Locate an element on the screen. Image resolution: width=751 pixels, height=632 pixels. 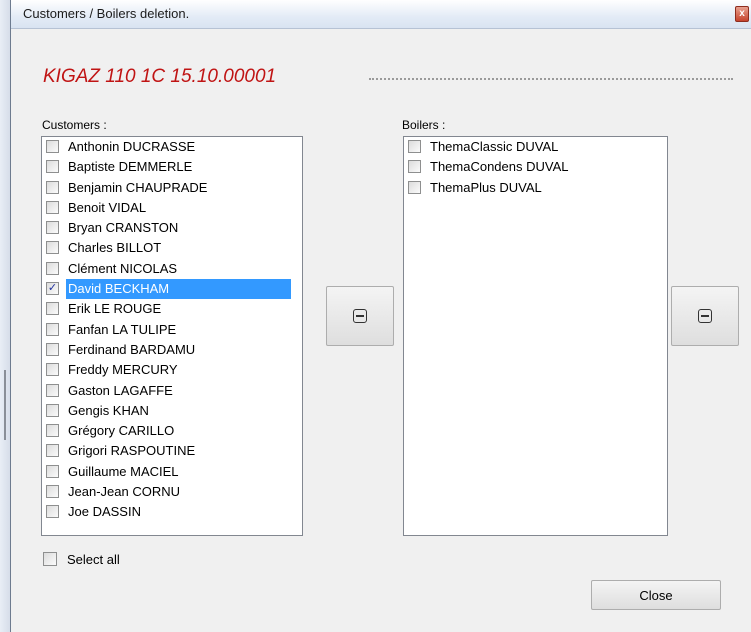
list-item-label: ThemaPlus DUVAL is located at coordinates (486, 187).